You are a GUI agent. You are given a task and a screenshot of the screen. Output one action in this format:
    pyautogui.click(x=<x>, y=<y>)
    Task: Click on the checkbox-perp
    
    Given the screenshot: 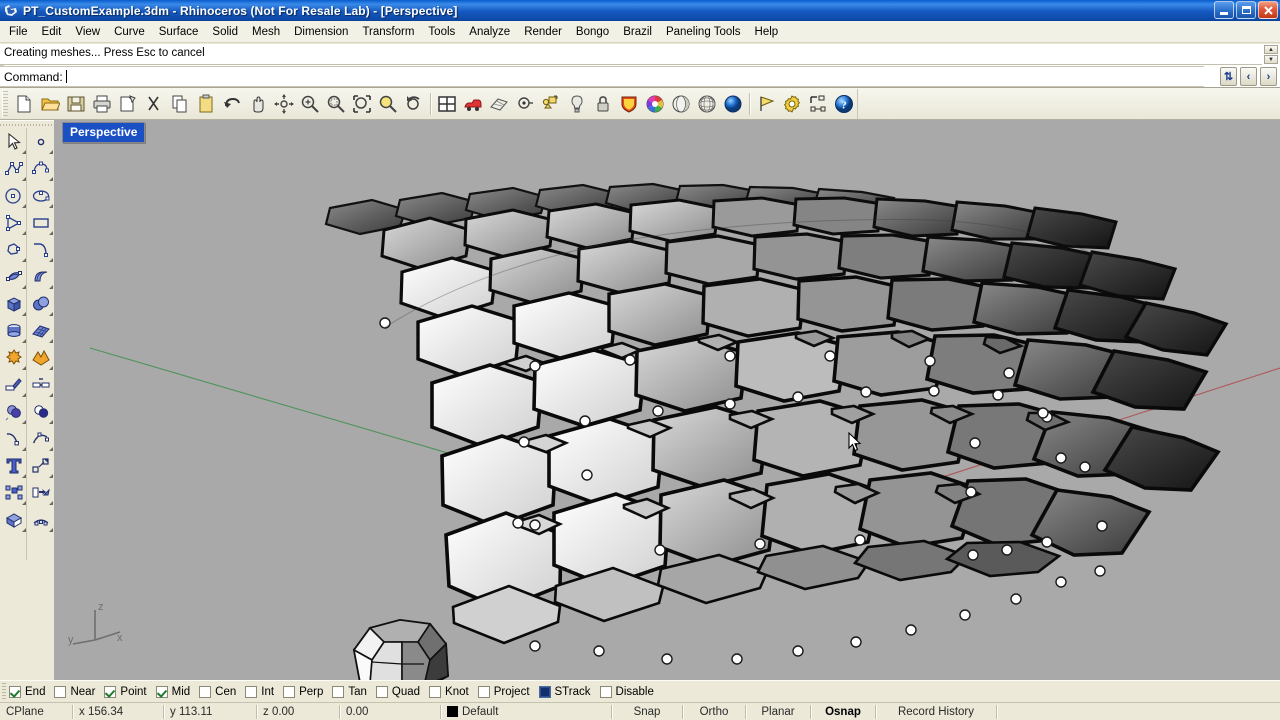 What is the action you would take?
    pyautogui.click(x=289, y=691)
    